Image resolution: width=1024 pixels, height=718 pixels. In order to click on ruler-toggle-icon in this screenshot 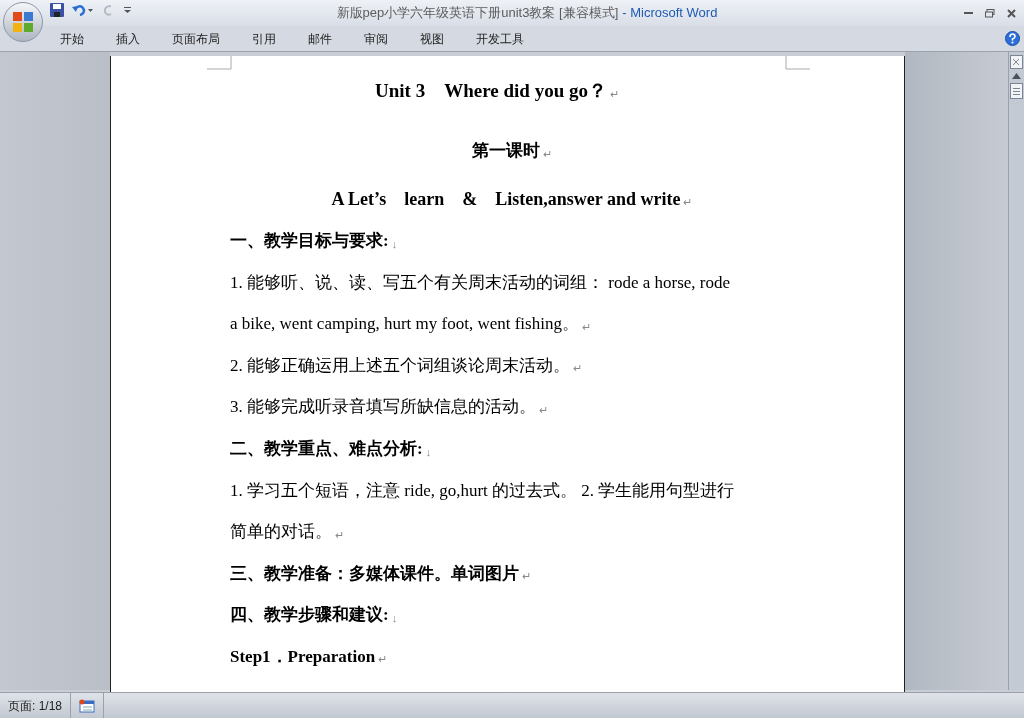, I will do `click(1016, 62)`.